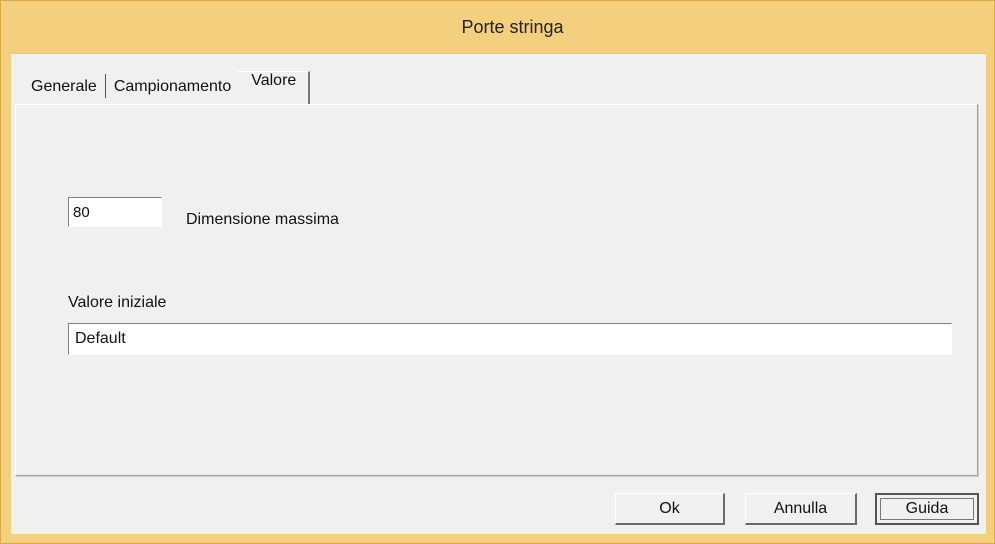 The image size is (995, 544). What do you see at coordinates (512, 26) in the screenshot?
I see `window-title: Porte stringa` at bounding box center [512, 26].